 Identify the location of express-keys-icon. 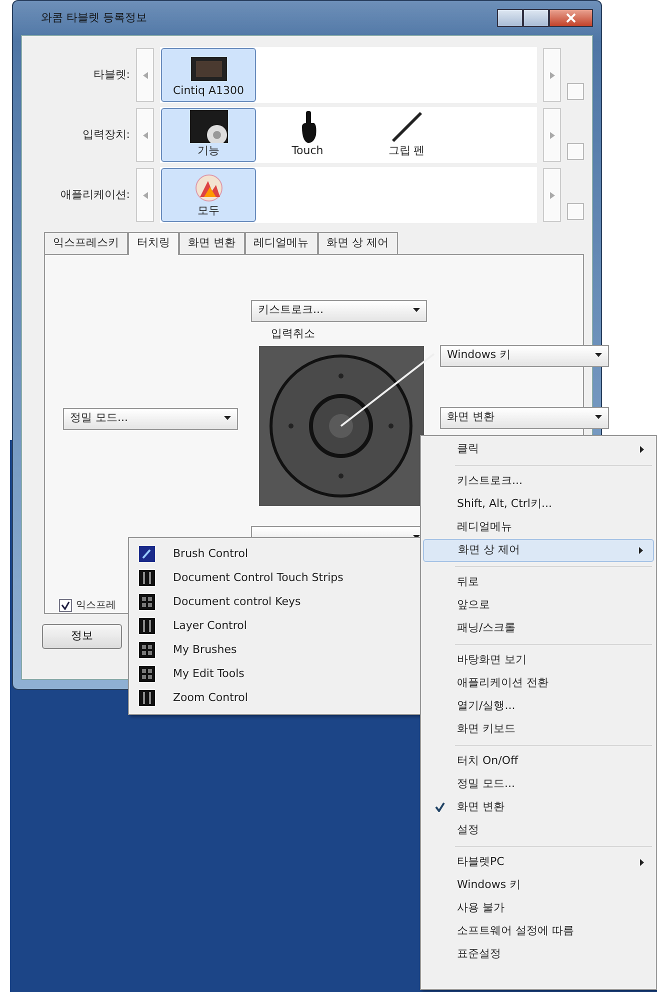
(208, 125).